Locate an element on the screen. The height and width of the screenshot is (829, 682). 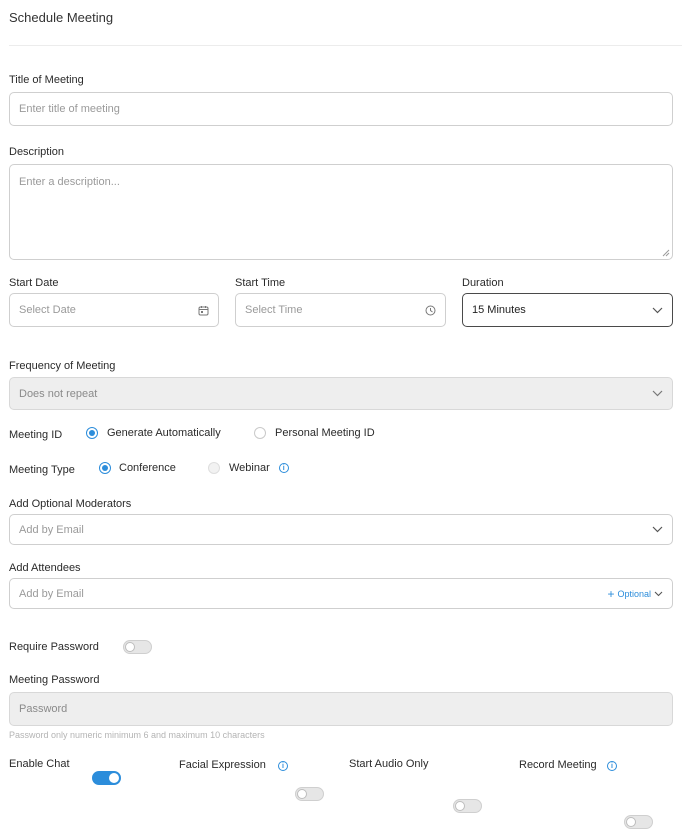
enable-chat-toggle is located at coordinates (106, 778).